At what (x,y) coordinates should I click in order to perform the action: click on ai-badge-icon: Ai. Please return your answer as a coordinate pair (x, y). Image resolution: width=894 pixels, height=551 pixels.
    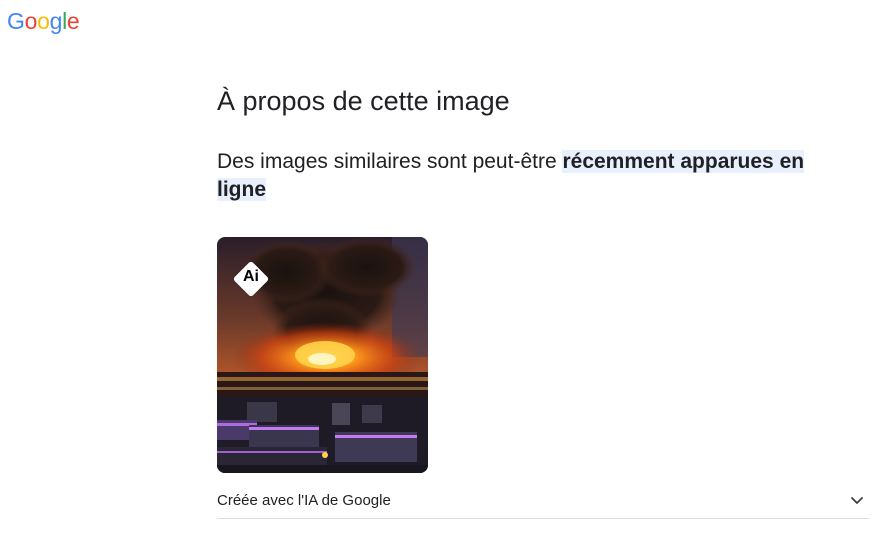
    Looking at the image, I should click on (251, 279).